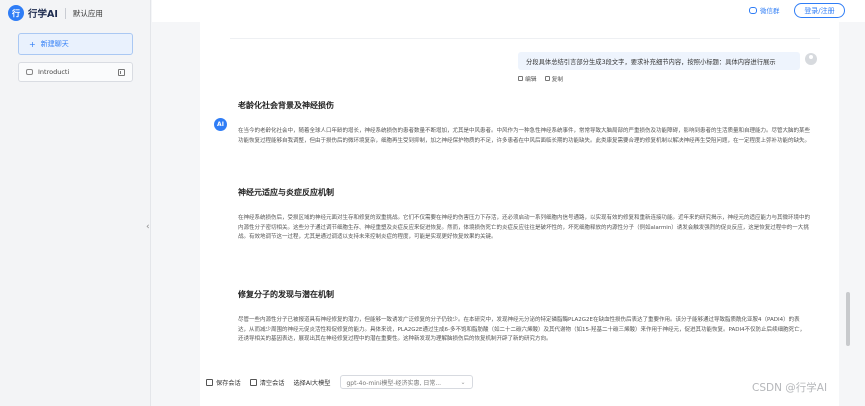 This screenshot has width=865, height=406. I want to click on save-session-label: 保存会话, so click(228, 383).